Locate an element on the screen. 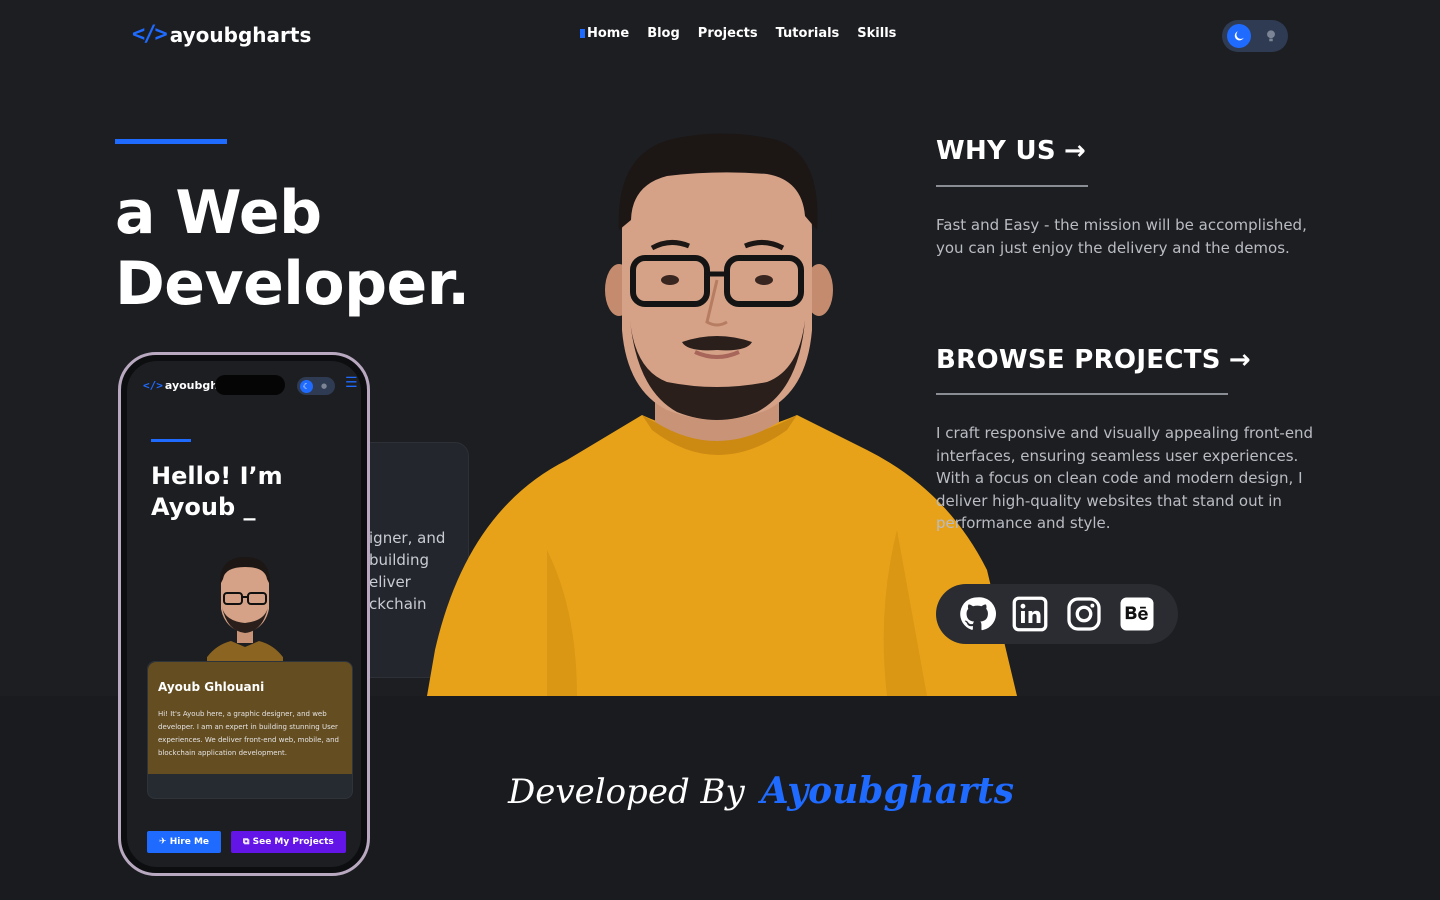 The image size is (1440, 900). phone-logo: </> ayoubgh is located at coordinates (180, 385).